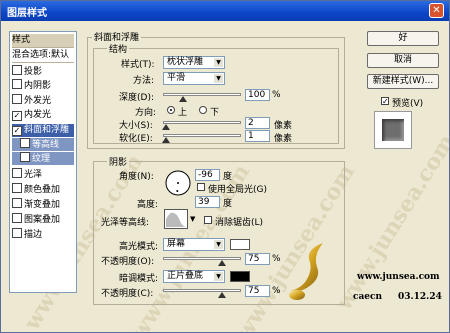 The width and height of the screenshot is (450, 333). I want to click on style-item-outer-glow: 外发光, so click(43, 100).